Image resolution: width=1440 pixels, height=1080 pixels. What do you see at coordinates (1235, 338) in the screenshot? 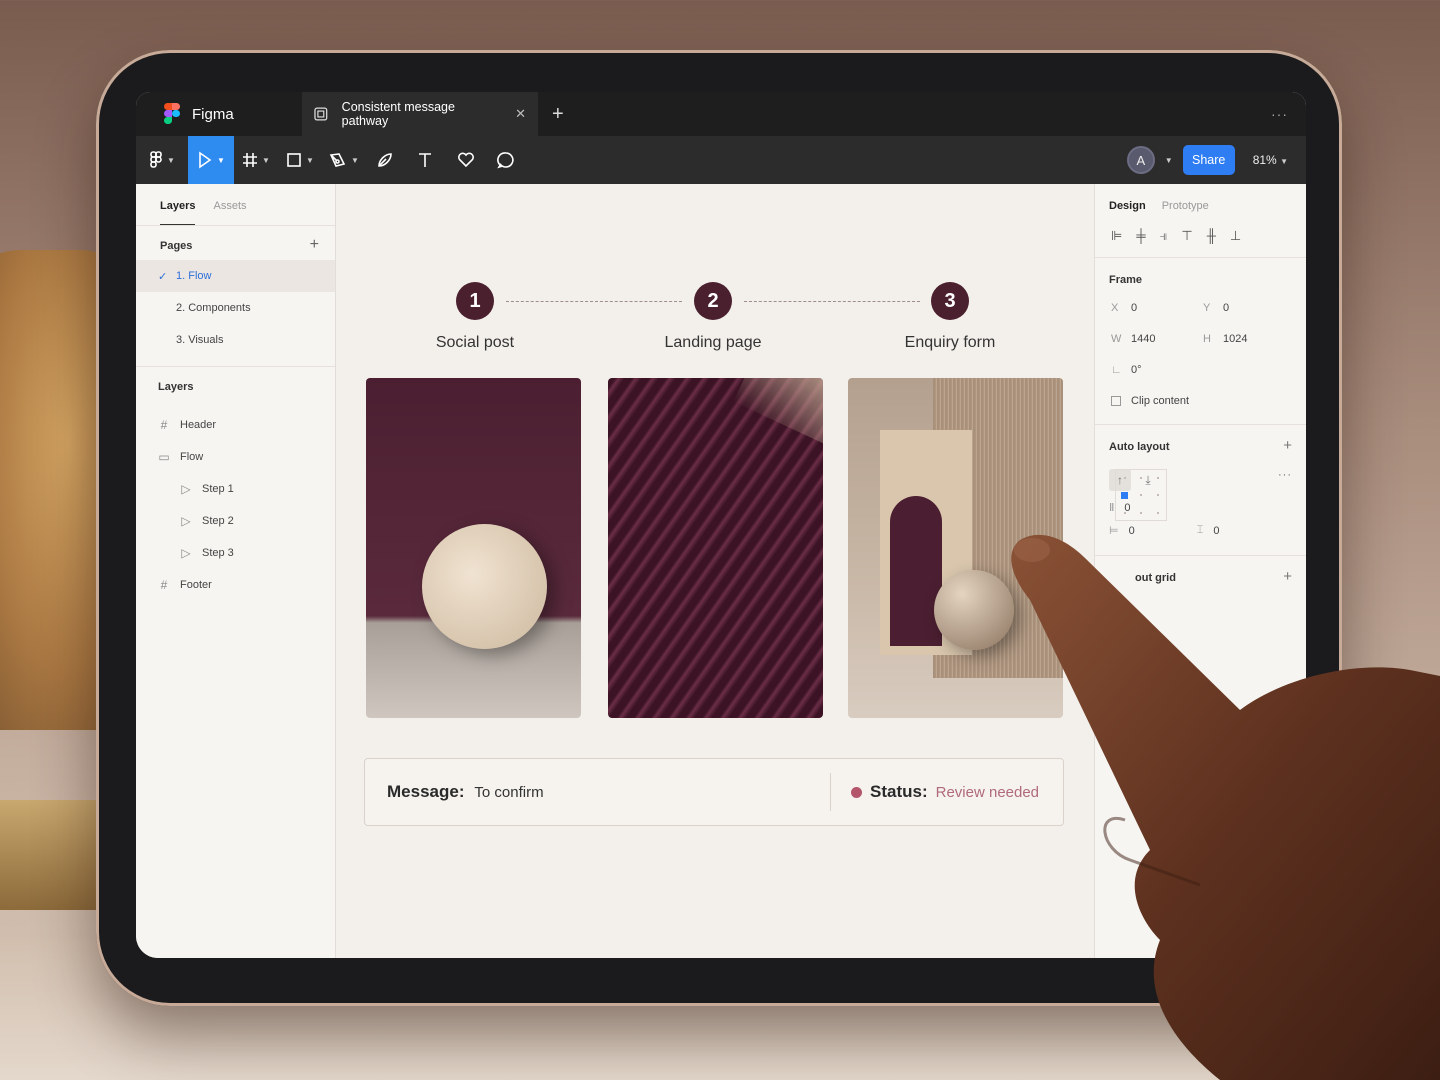
I see `height-value: 1024` at bounding box center [1235, 338].